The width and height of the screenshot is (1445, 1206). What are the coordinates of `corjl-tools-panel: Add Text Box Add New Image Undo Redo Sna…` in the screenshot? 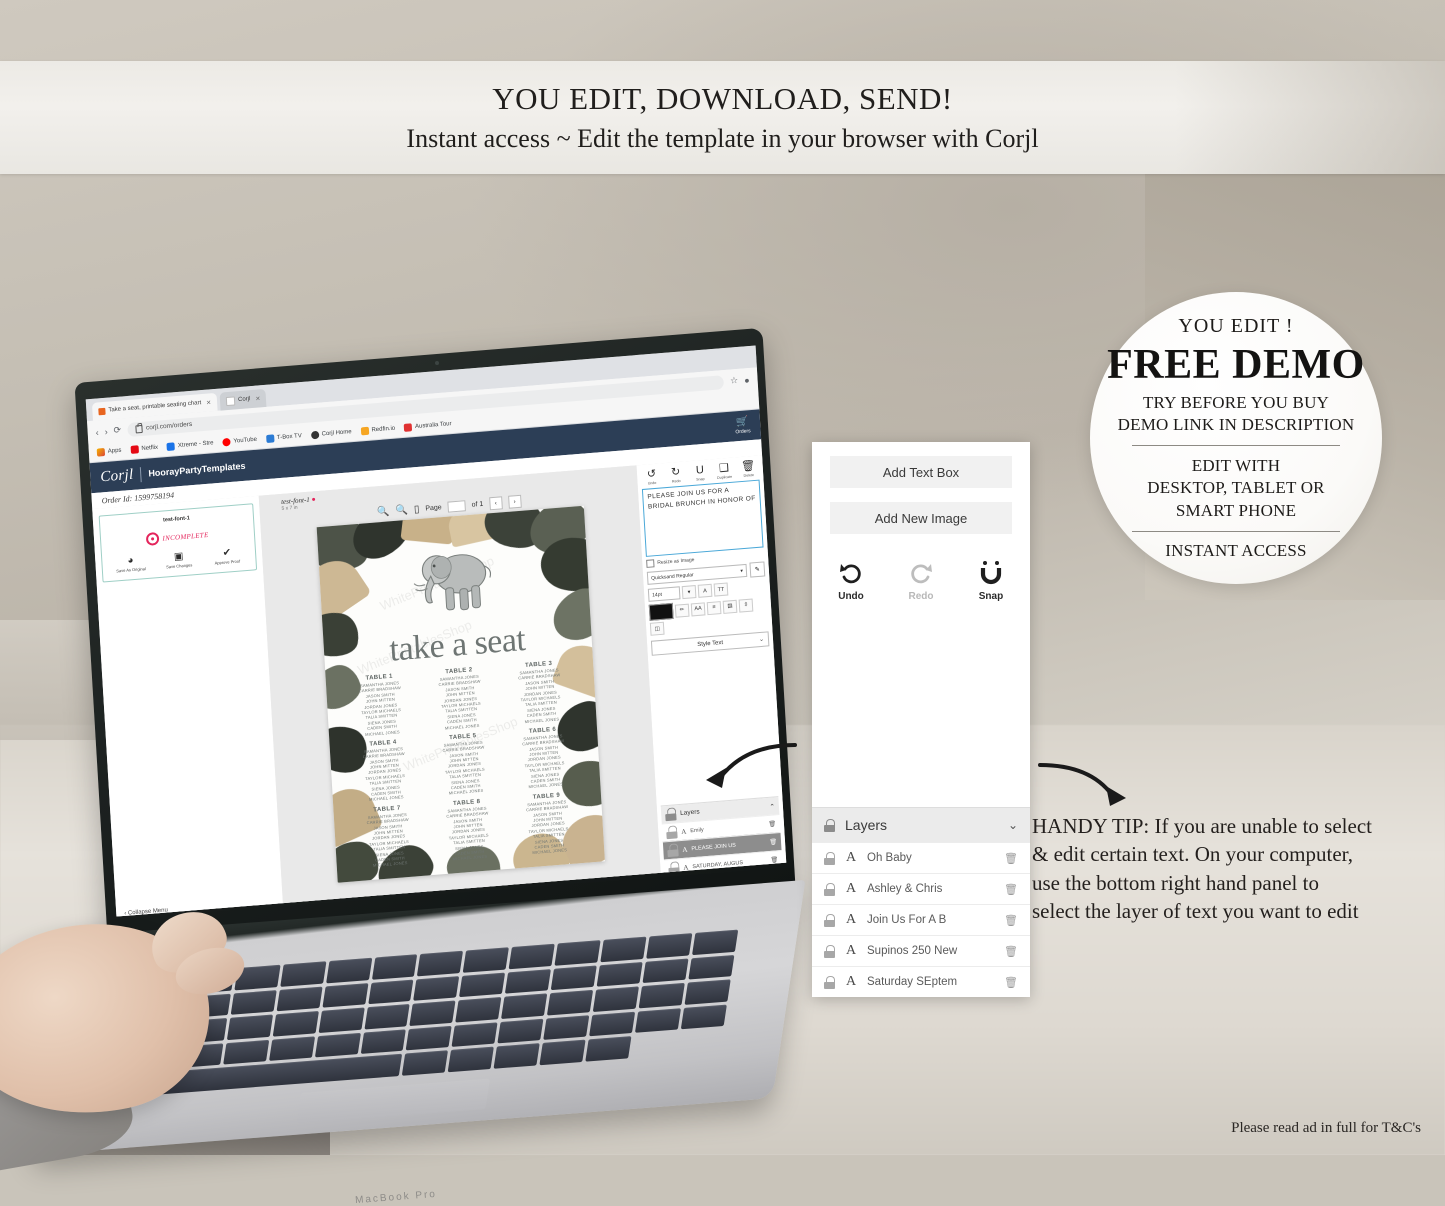 It's located at (921, 719).